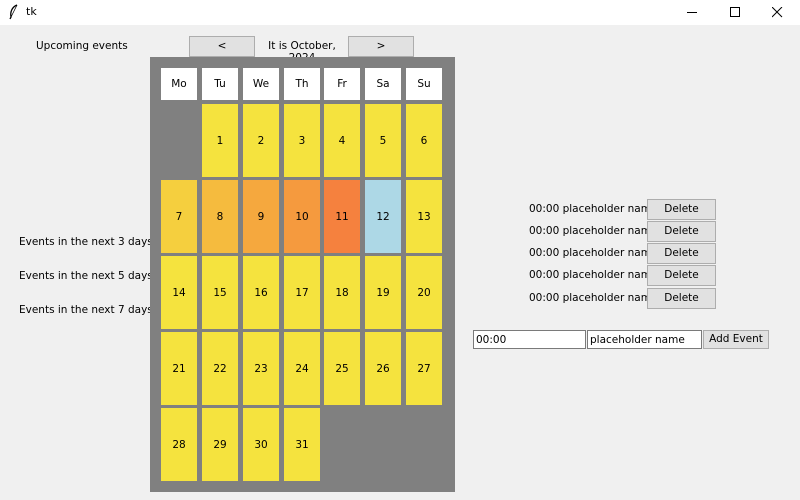 The width and height of the screenshot is (800, 500). I want to click on weekday-header: Th, so click(302, 84).